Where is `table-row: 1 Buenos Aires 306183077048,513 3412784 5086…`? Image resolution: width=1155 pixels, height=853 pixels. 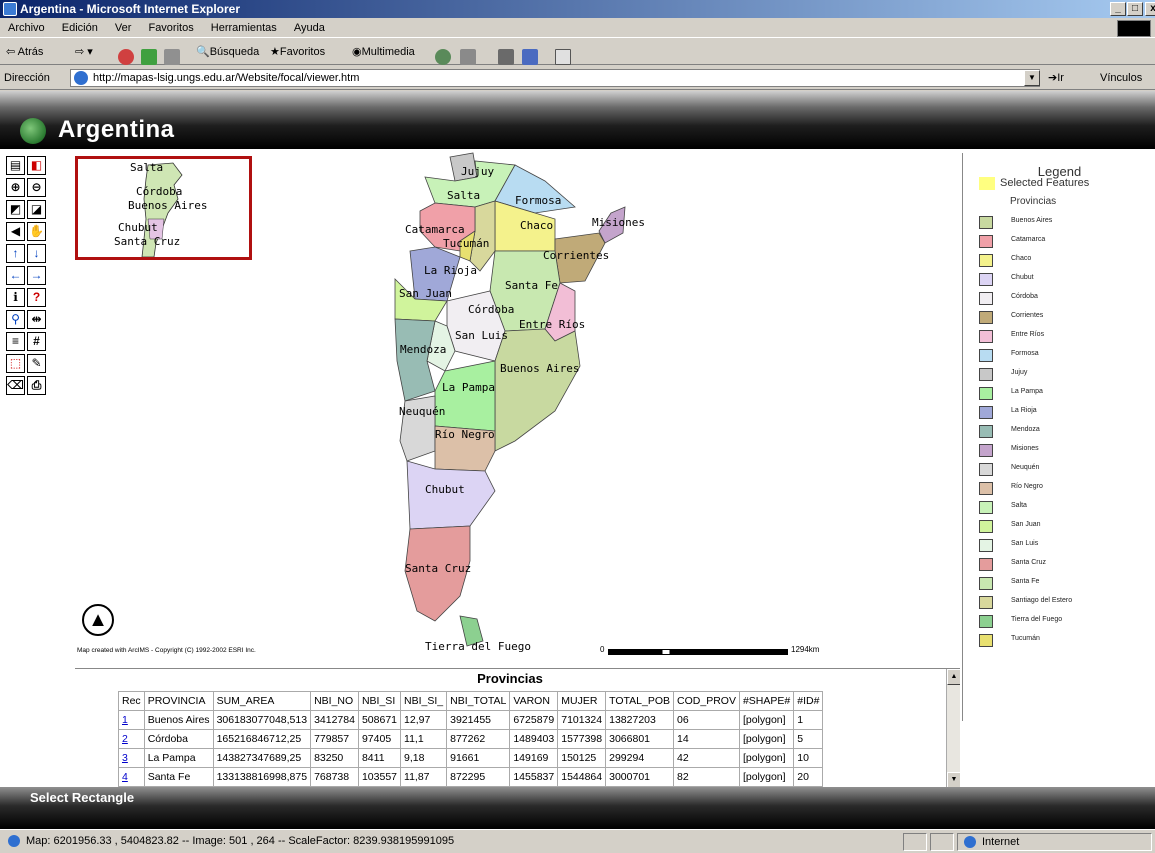
table-row: 1 Buenos Aires 306183077048,513 3412784 5086… is located at coordinates (471, 720).